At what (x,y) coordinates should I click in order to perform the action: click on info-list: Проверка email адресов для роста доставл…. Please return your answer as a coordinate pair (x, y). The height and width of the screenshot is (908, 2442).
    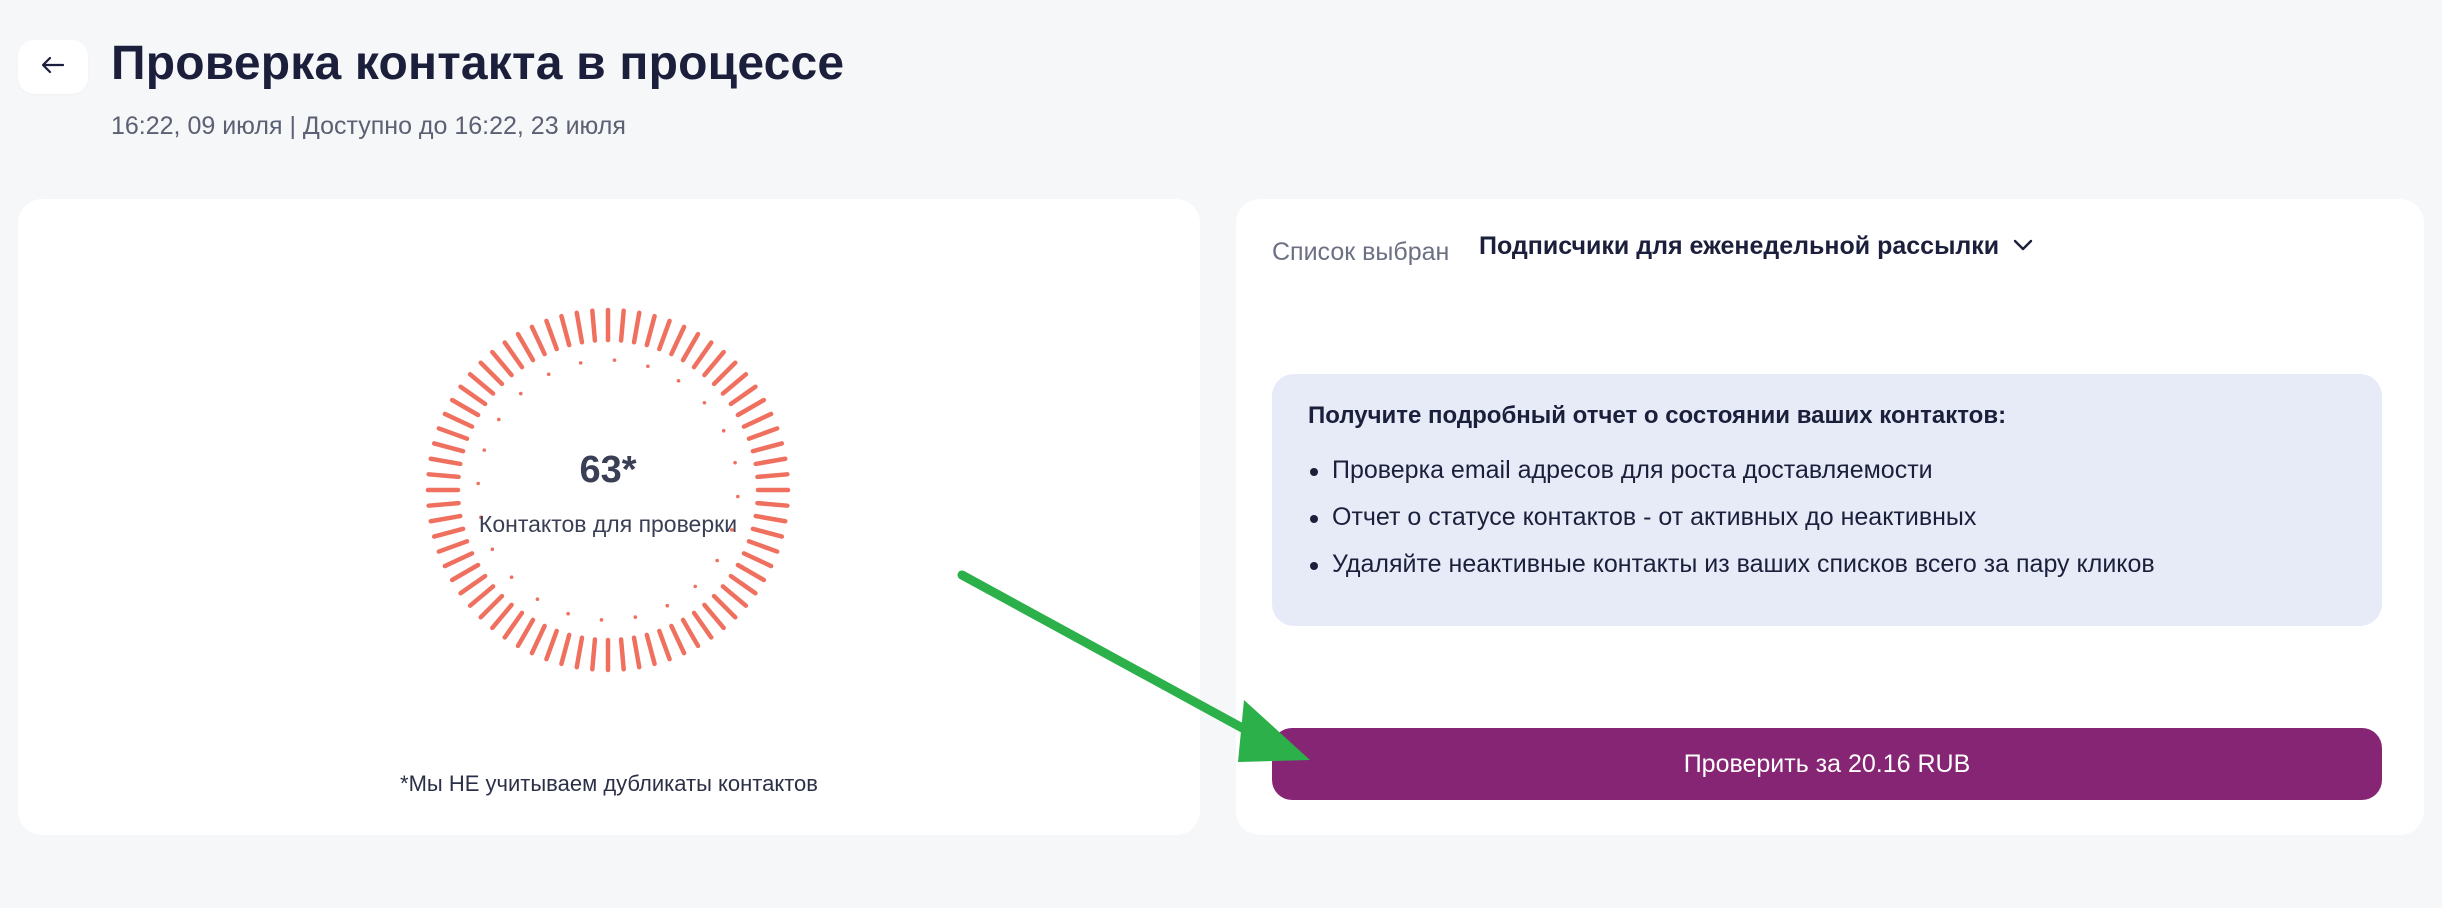
    Looking at the image, I should click on (1827, 517).